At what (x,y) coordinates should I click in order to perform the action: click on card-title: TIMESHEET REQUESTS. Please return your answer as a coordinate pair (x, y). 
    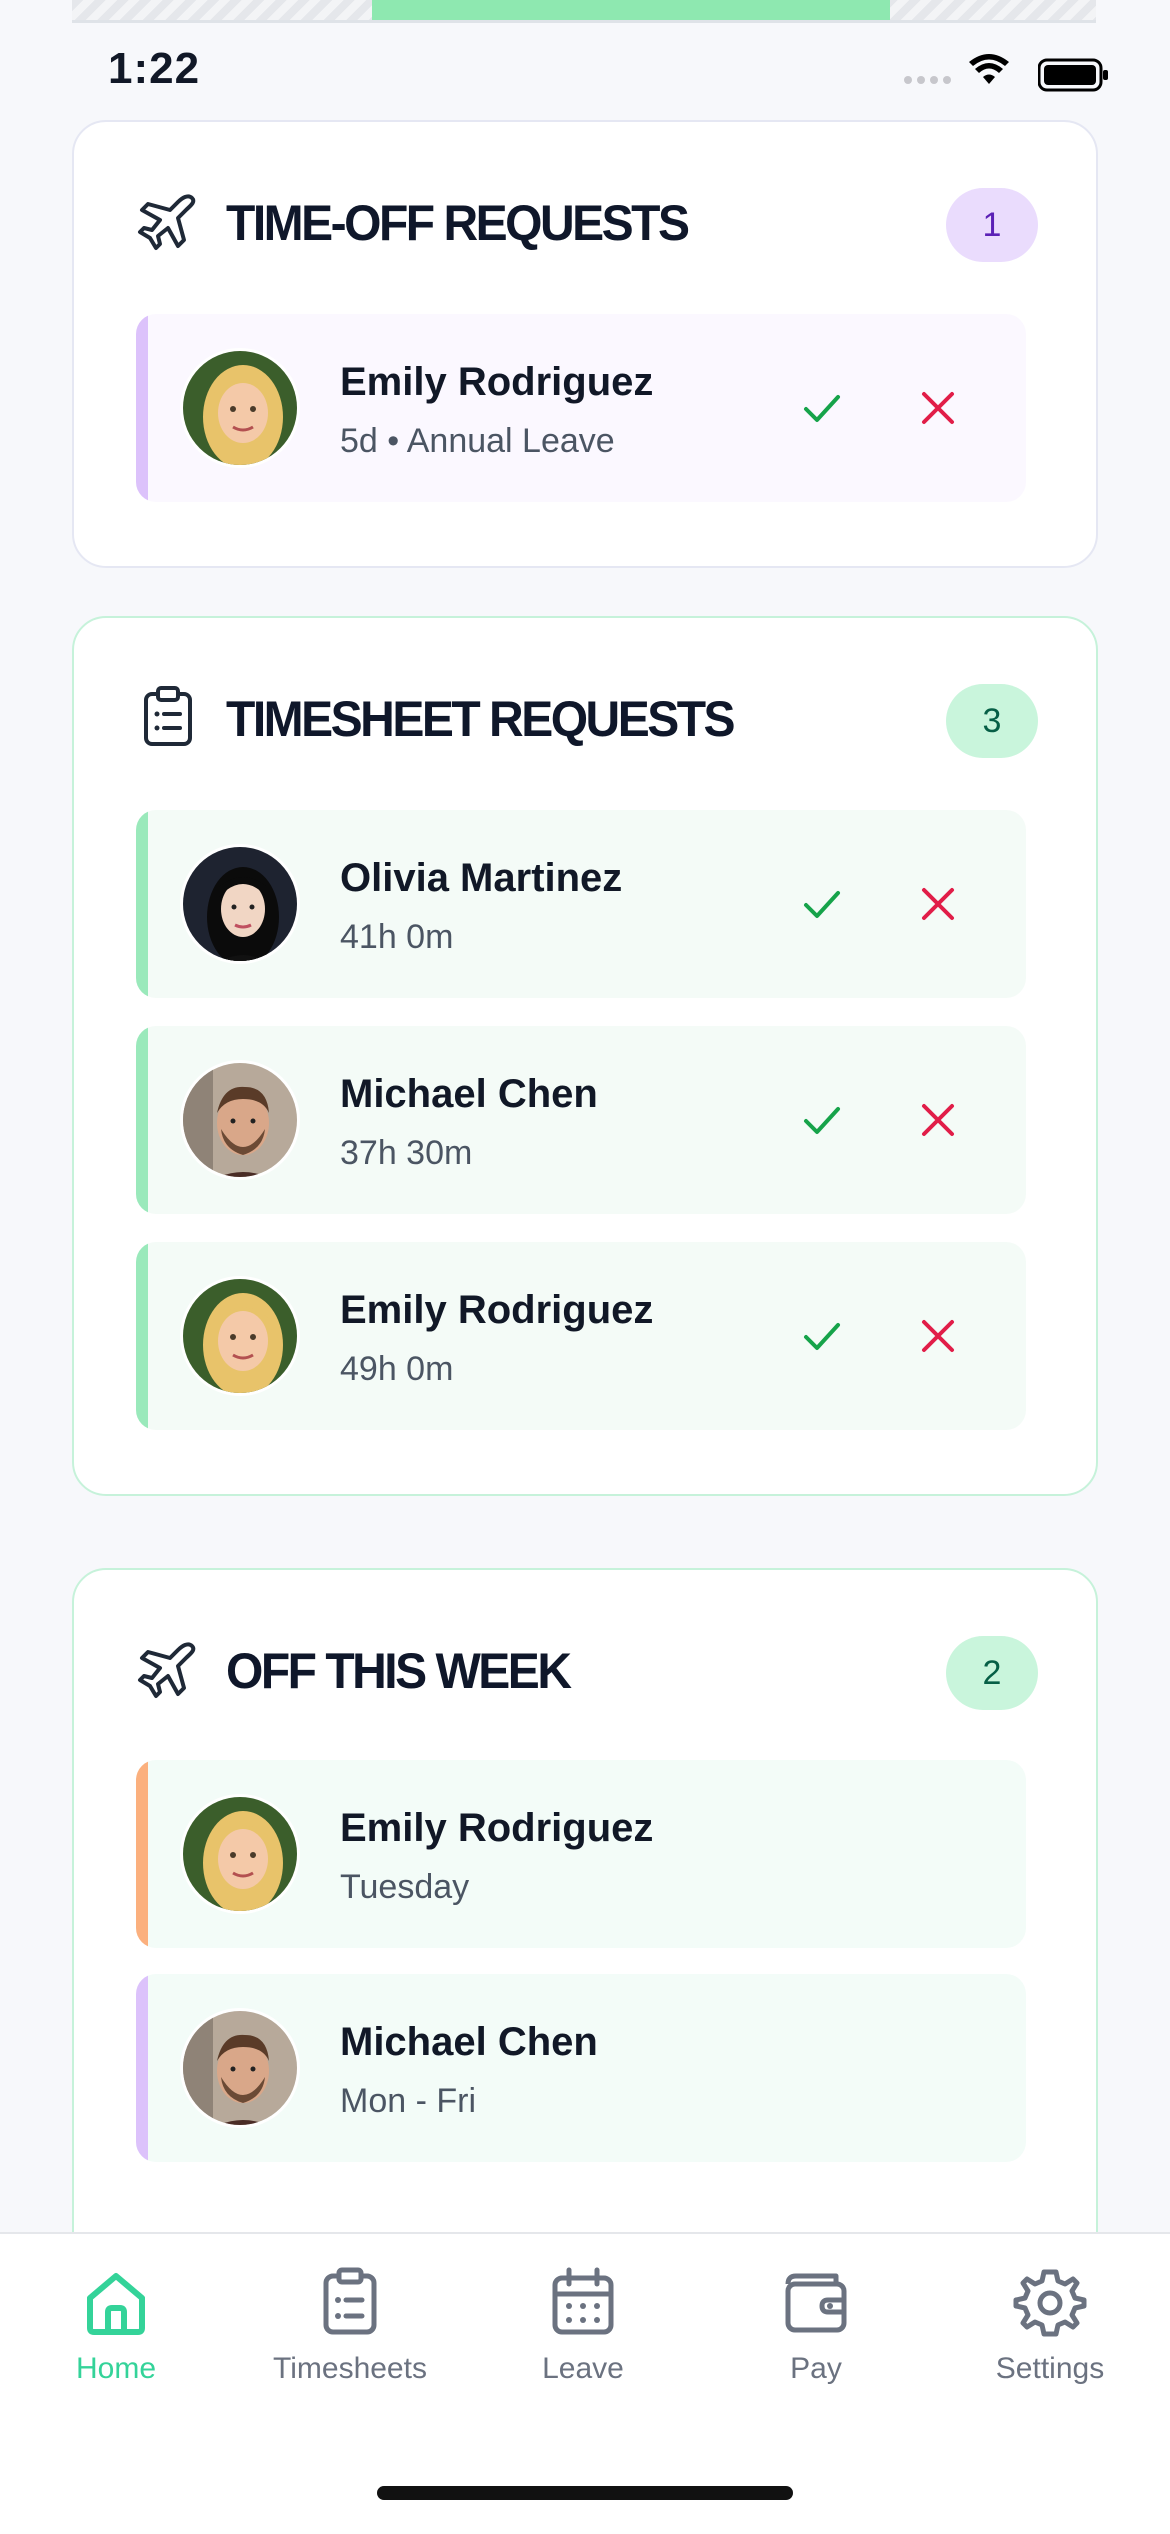
    Looking at the image, I should click on (481, 719).